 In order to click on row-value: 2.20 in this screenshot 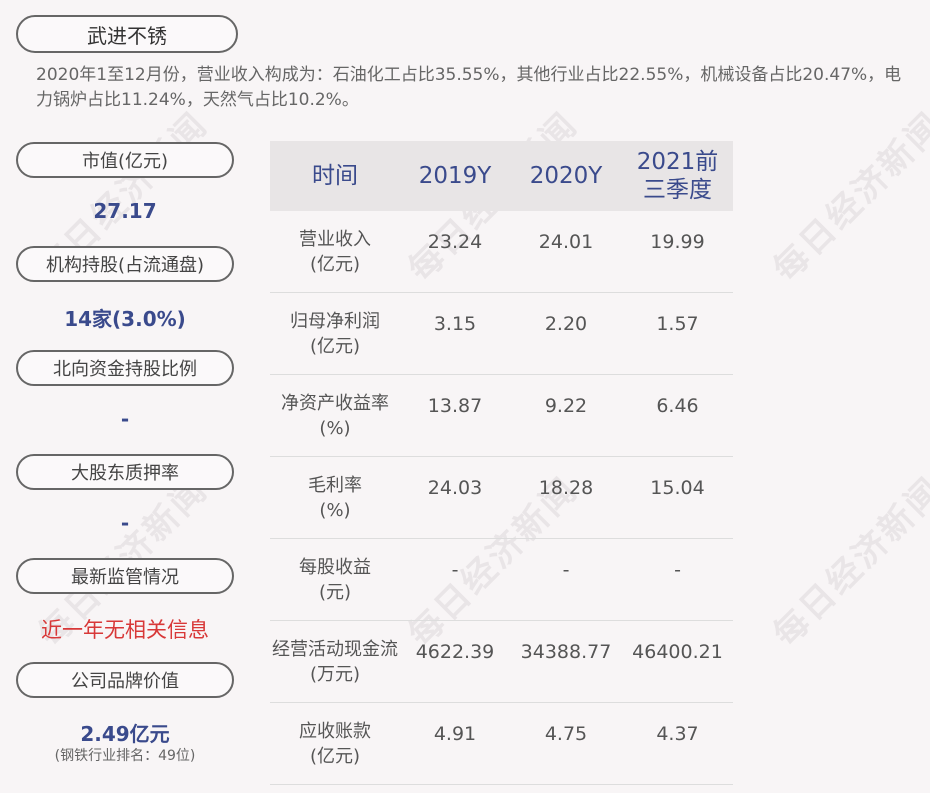, I will do `click(566, 324)`.